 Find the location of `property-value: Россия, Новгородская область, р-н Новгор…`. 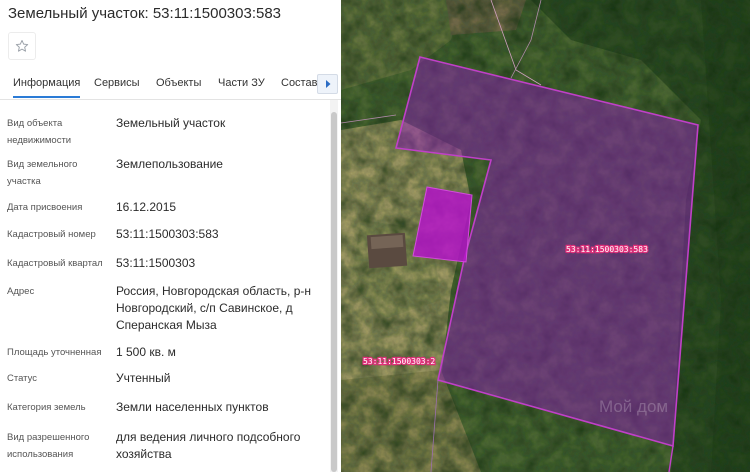

property-value: Россия, Новгородская область, р-н Новгор… is located at coordinates (214, 308).